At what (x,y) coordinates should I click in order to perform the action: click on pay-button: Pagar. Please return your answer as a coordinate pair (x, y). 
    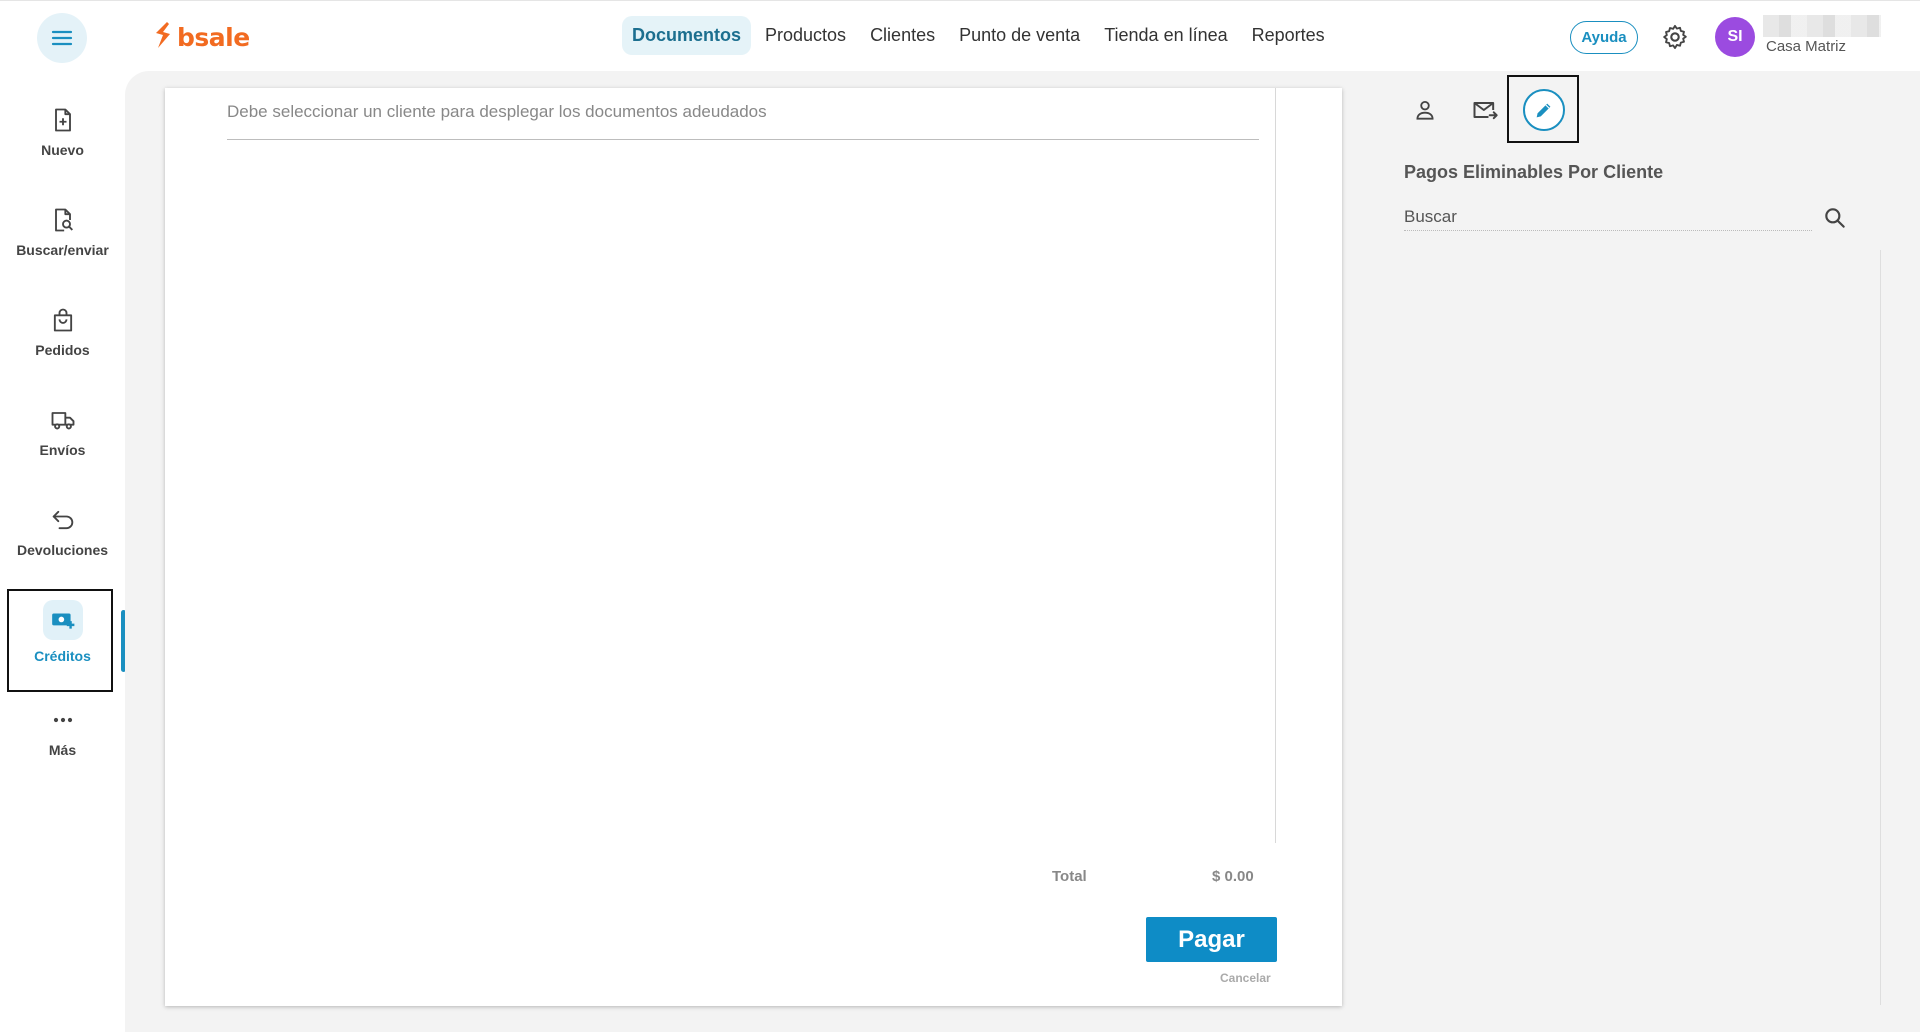
    Looking at the image, I should click on (1211, 939).